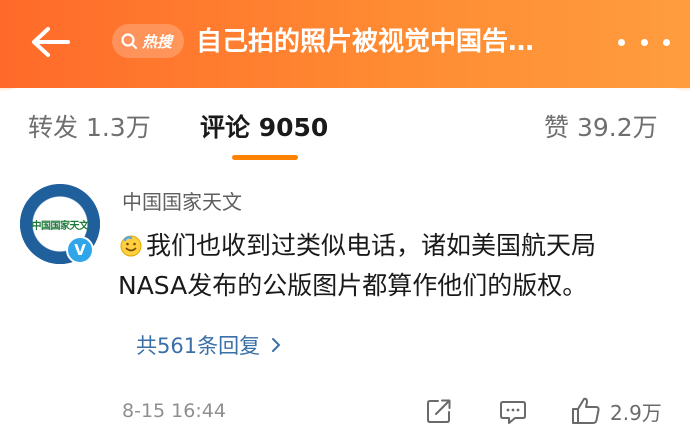 This screenshot has height=435, width=690. What do you see at coordinates (60, 226) in the screenshot?
I see `avatar-logo-text: 中国国家天文` at bounding box center [60, 226].